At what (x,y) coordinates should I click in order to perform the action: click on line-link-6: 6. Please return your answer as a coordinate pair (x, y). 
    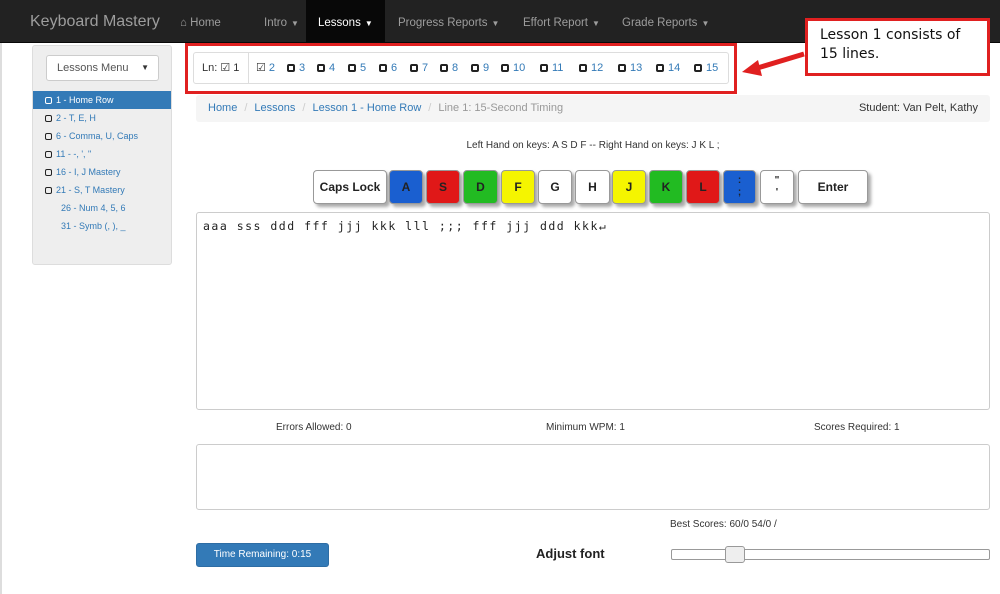
    Looking at the image, I should click on (388, 68).